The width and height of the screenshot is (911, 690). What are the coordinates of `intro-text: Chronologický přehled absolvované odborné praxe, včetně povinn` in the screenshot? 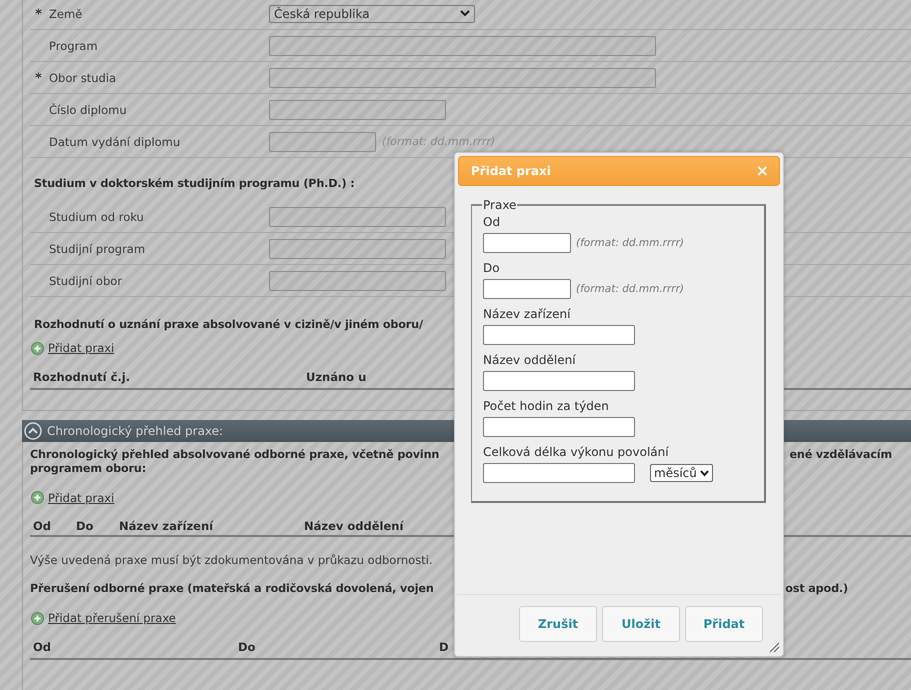 It's located at (235, 455).